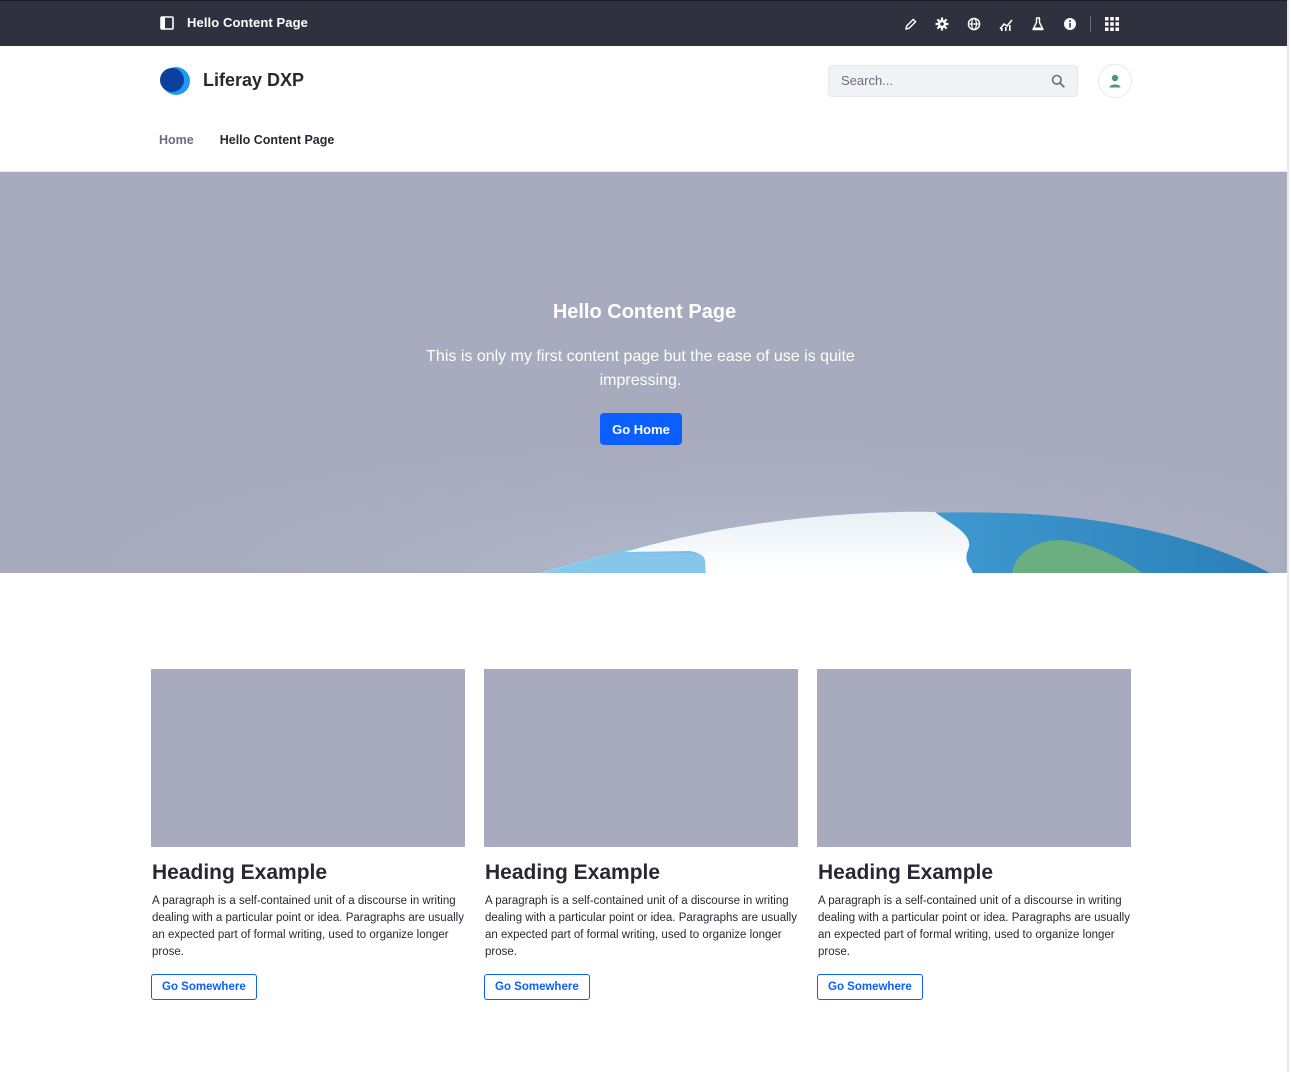  I want to click on search-icon, so click(1058, 81).